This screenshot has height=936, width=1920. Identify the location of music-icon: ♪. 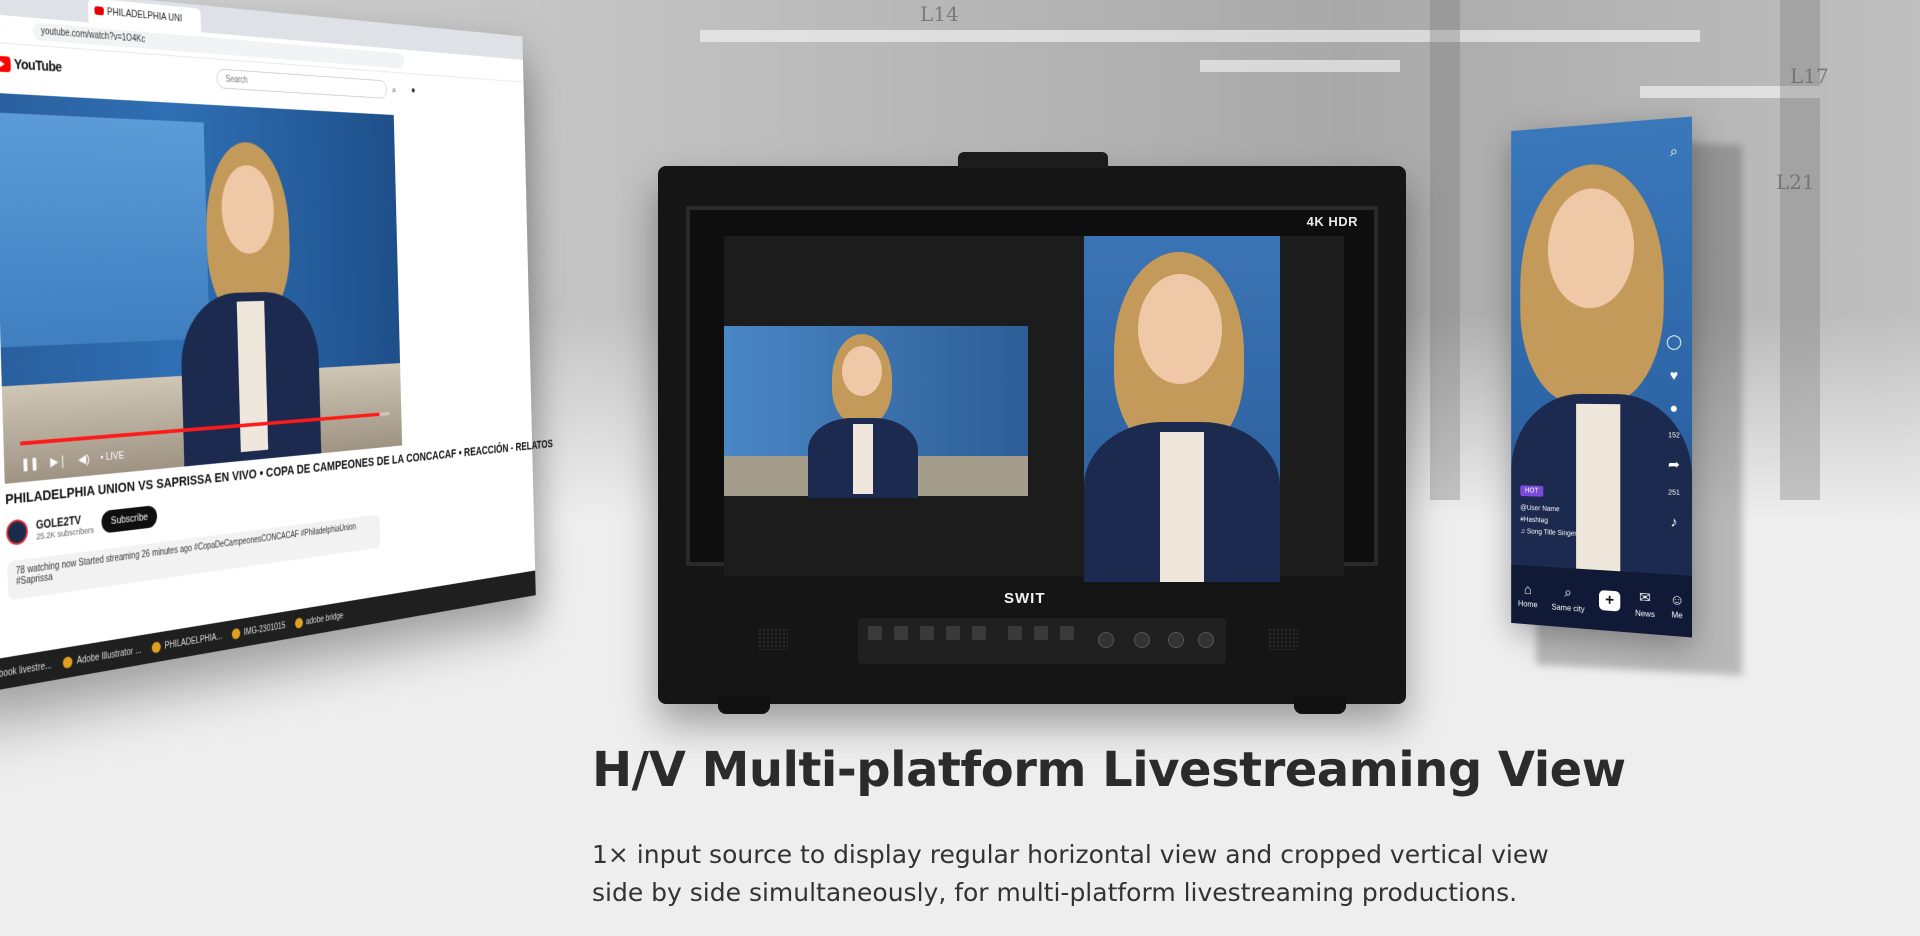
(1673, 521).